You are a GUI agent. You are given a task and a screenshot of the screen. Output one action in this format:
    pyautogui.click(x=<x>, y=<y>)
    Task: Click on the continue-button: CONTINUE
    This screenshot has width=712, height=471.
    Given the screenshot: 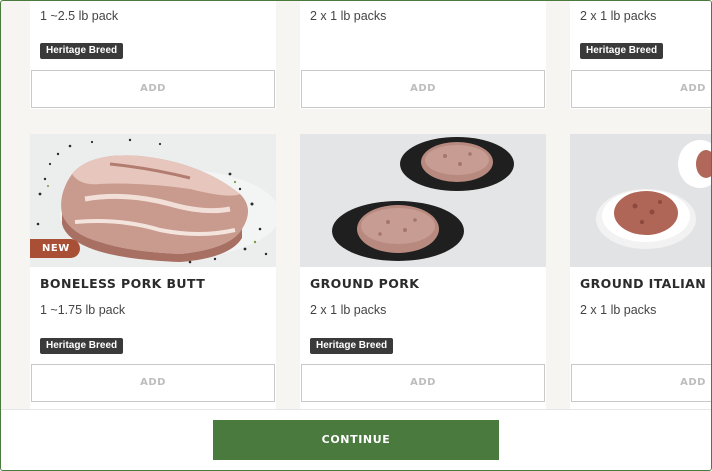 What is the action you would take?
    pyautogui.click(x=356, y=440)
    